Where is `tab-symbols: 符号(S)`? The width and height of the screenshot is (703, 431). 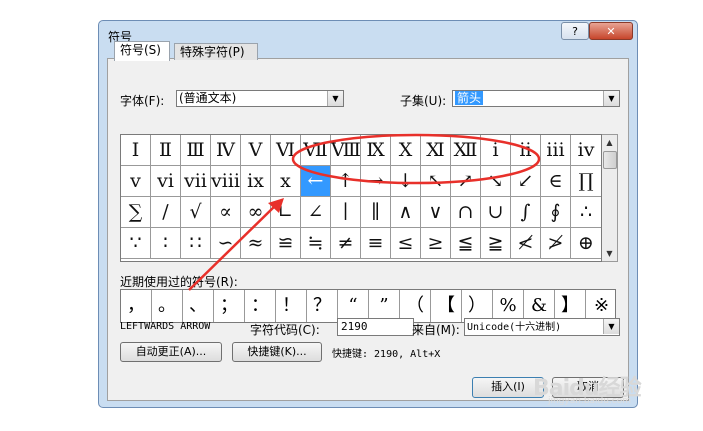 tab-symbols: 符号(S) is located at coordinates (142, 51).